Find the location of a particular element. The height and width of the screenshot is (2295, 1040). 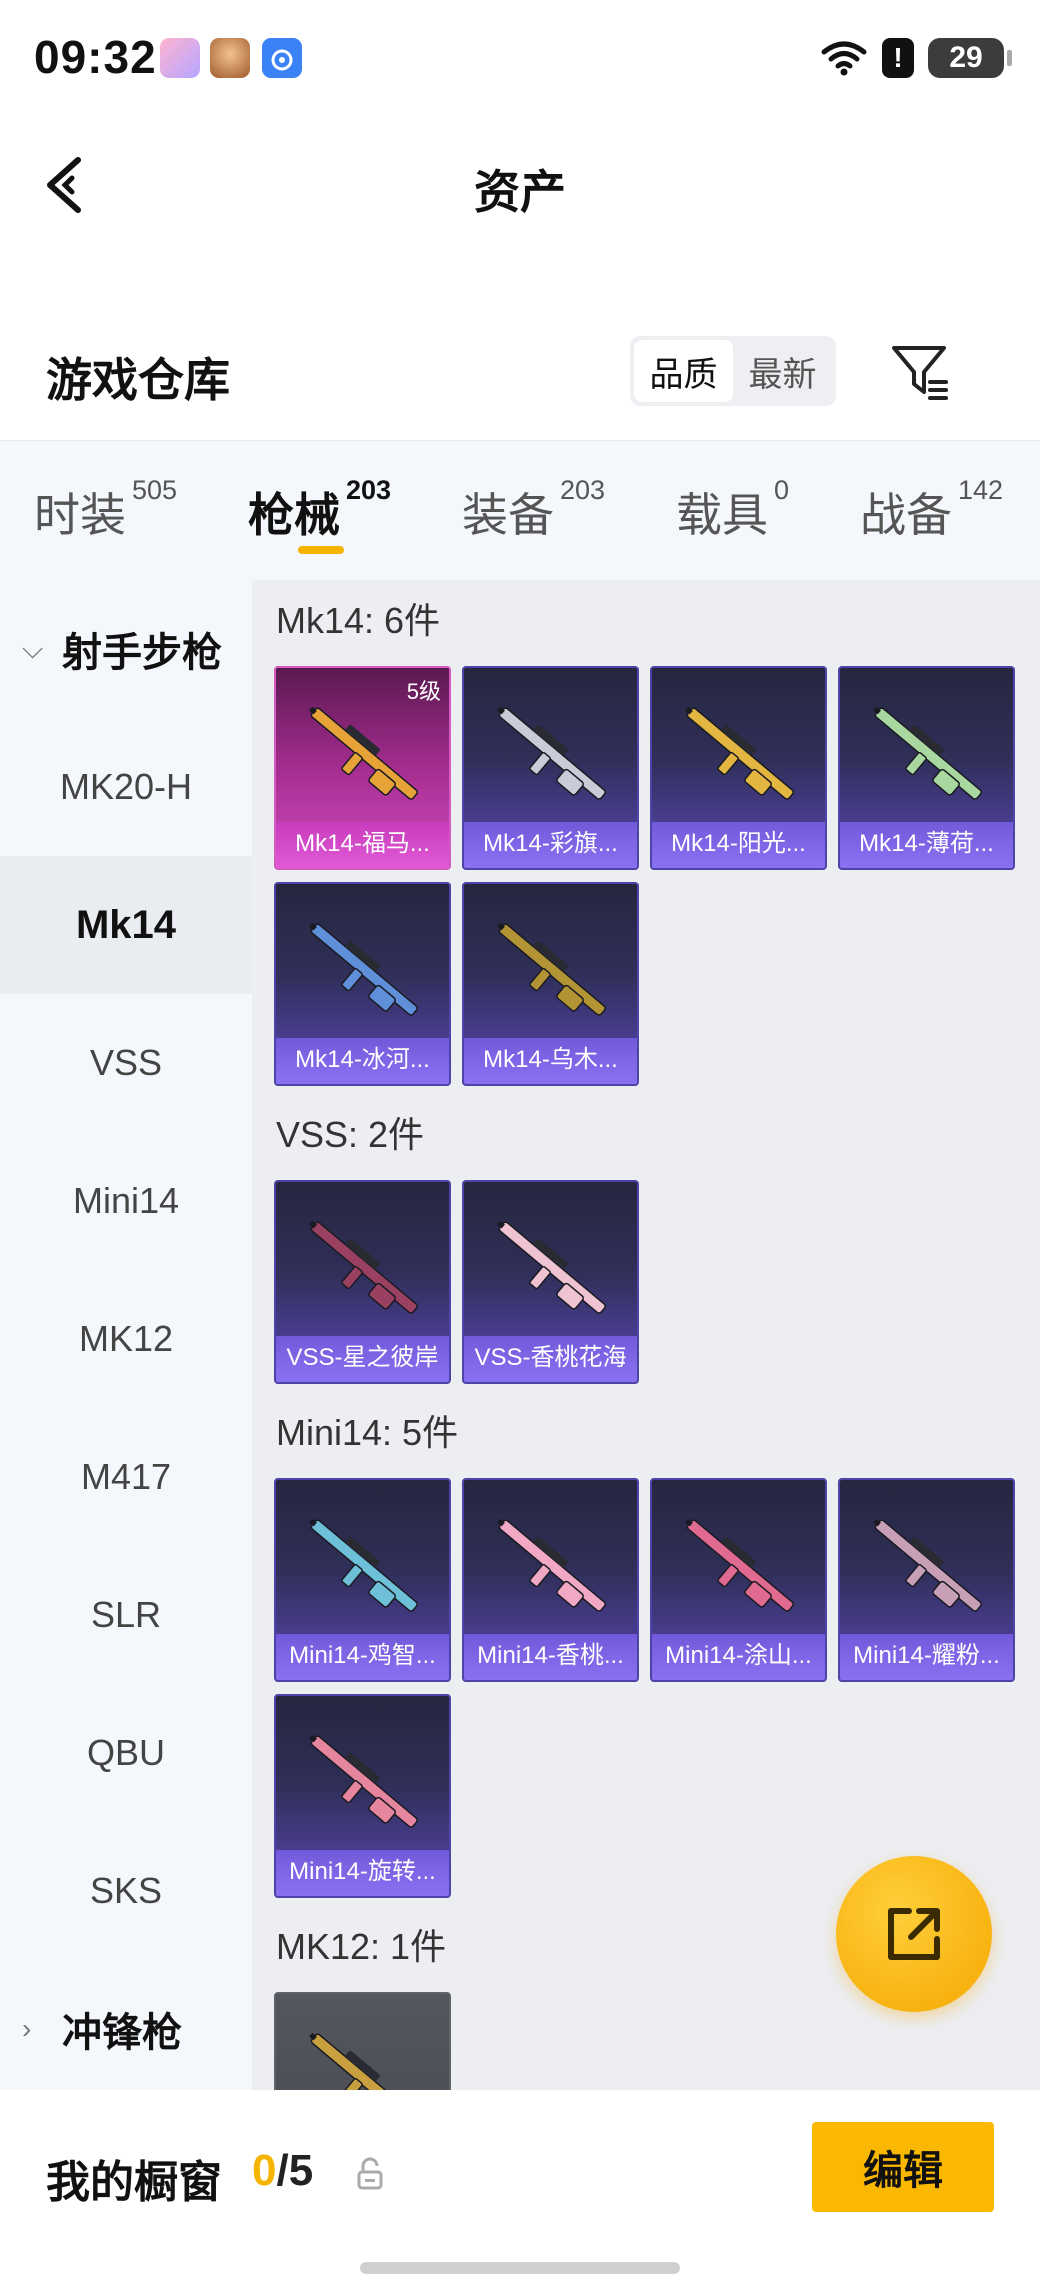

cast-notification-icon is located at coordinates (282, 58).